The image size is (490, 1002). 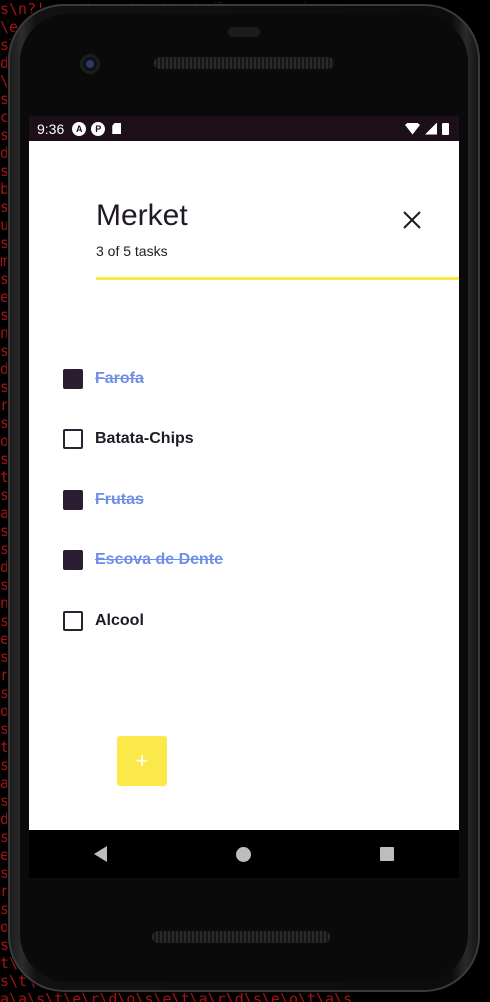 I want to click on close-icon, so click(x=412, y=220).